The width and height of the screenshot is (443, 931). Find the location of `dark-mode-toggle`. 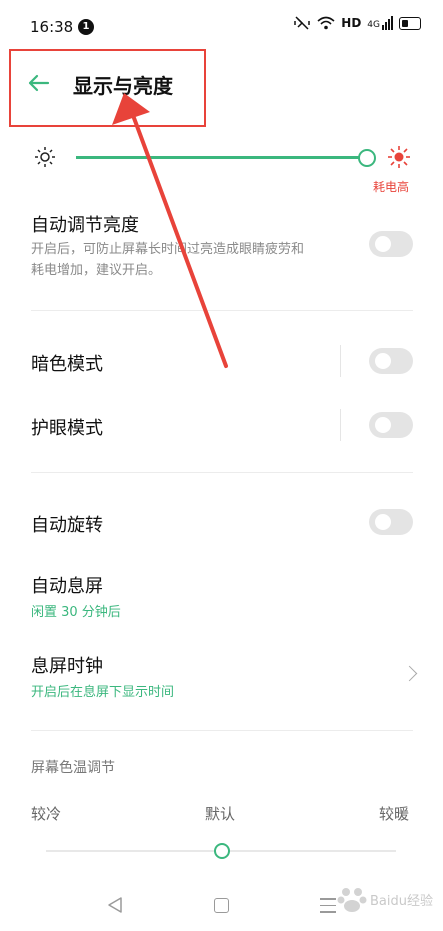

dark-mode-toggle is located at coordinates (391, 361).